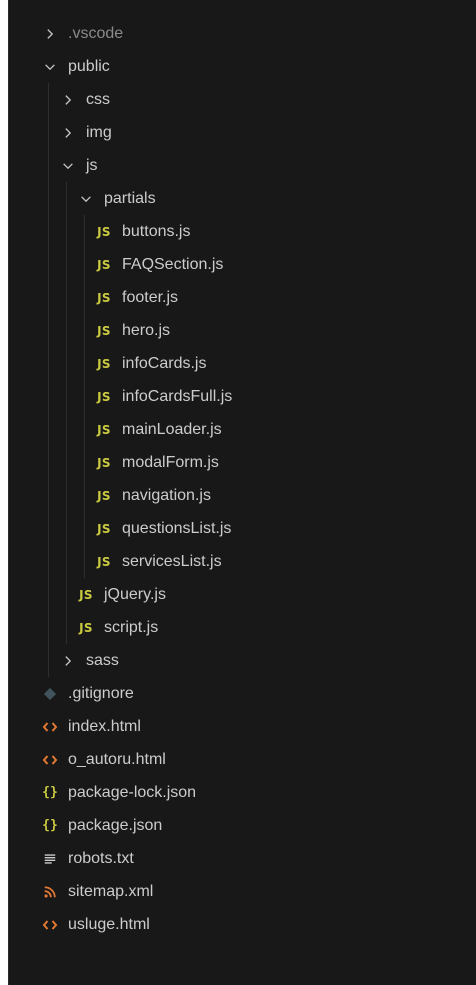  What do you see at coordinates (242, 660) in the screenshot?
I see `folder-item-sass: sass` at bounding box center [242, 660].